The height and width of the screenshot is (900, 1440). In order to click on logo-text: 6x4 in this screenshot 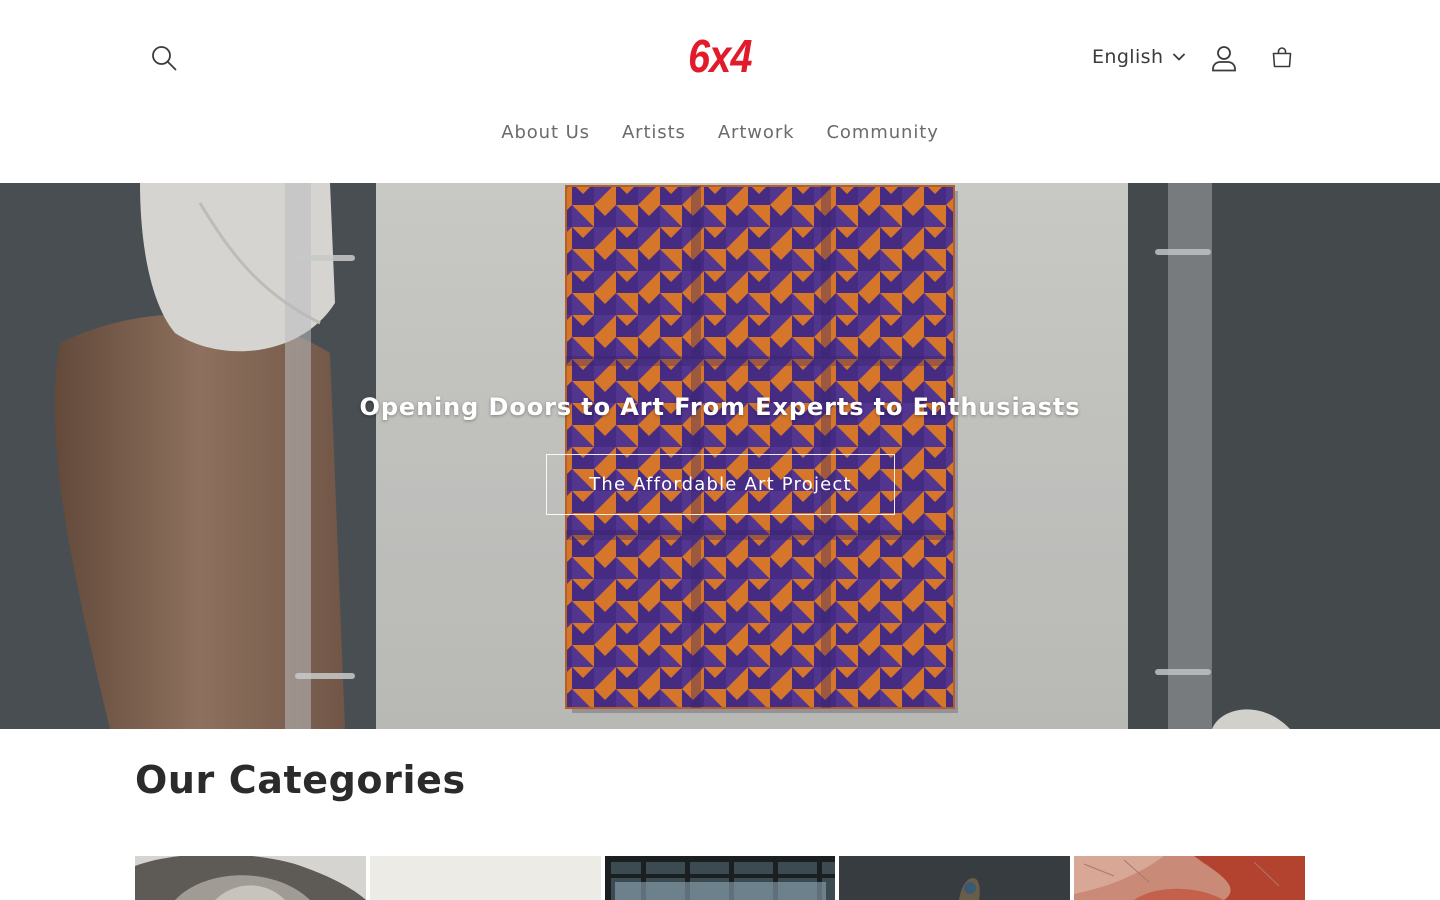, I will do `click(720, 56)`.